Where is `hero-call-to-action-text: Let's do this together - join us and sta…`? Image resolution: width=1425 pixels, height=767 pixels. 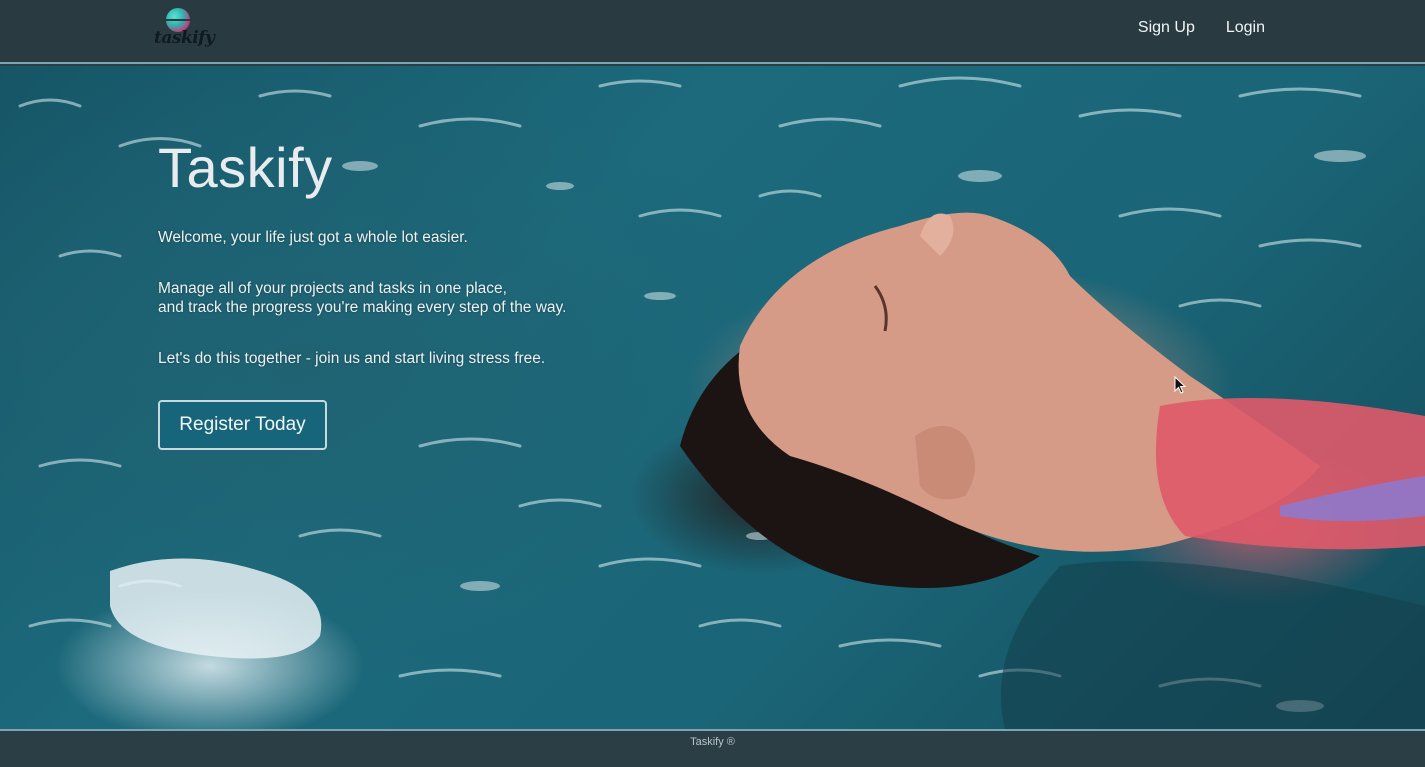 hero-call-to-action-text: Let's do this together - join us and sta… is located at coordinates (352, 358).